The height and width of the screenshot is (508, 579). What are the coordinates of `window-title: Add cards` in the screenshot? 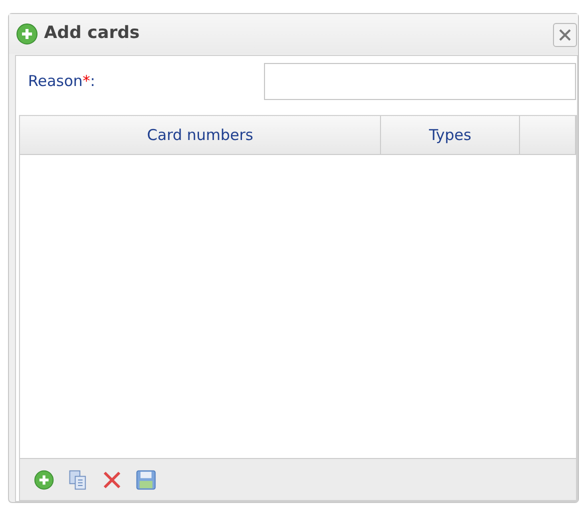 It's located at (92, 34).